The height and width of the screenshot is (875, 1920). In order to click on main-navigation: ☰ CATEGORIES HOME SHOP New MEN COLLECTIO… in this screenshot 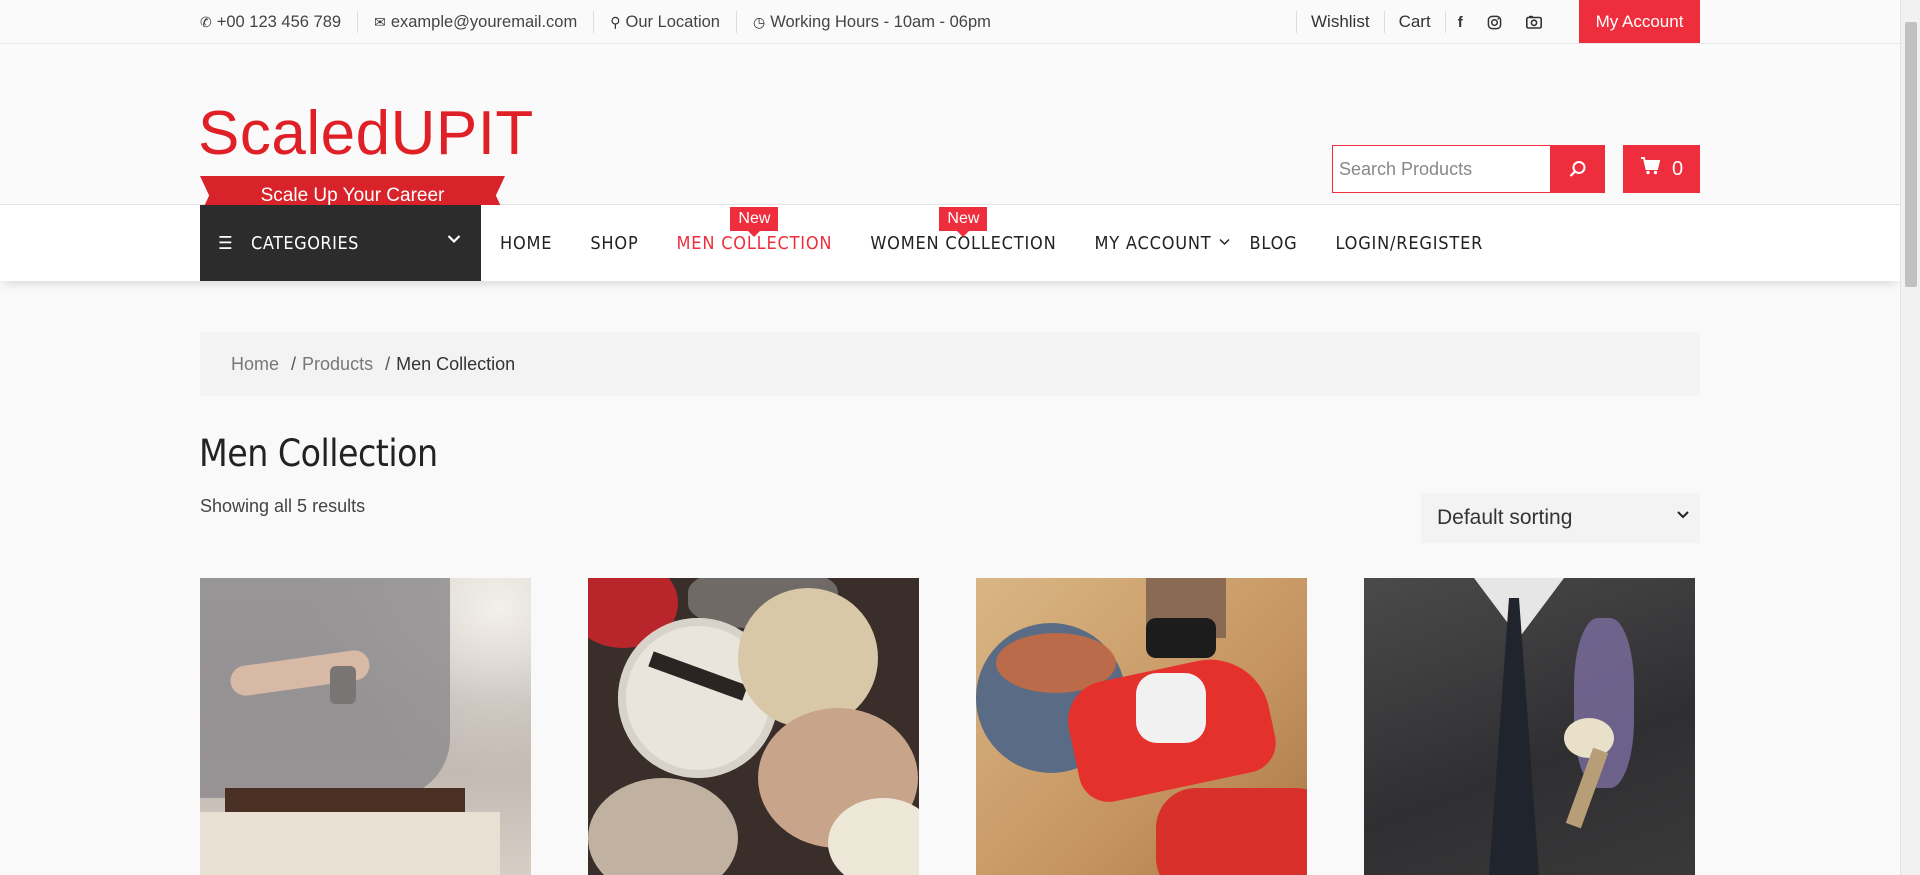, I will do `click(950, 243)`.